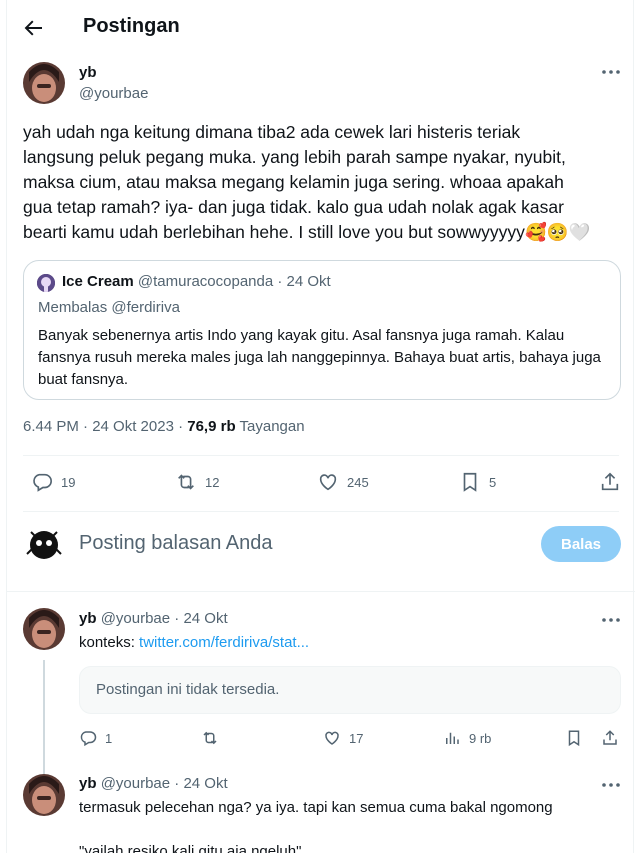 This screenshot has height=853, width=640. I want to click on reply-count: 19, so click(68, 482).